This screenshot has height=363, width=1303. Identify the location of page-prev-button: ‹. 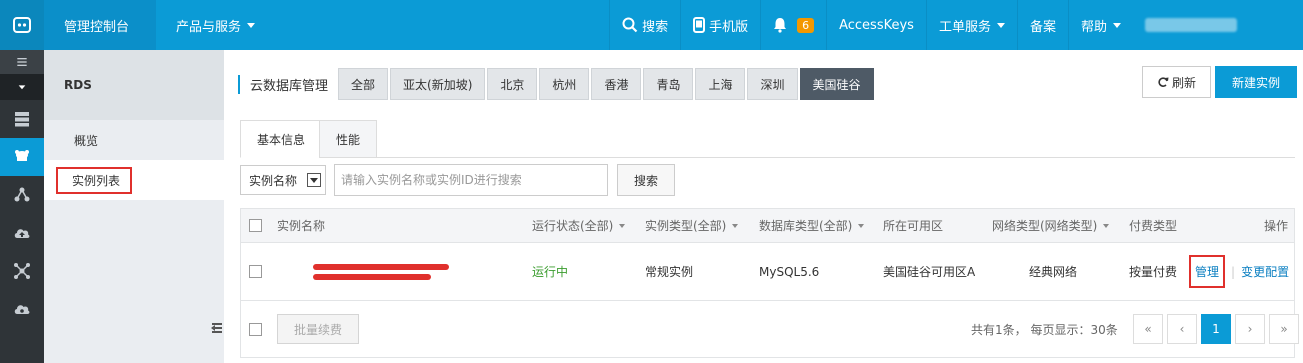
(1182, 329).